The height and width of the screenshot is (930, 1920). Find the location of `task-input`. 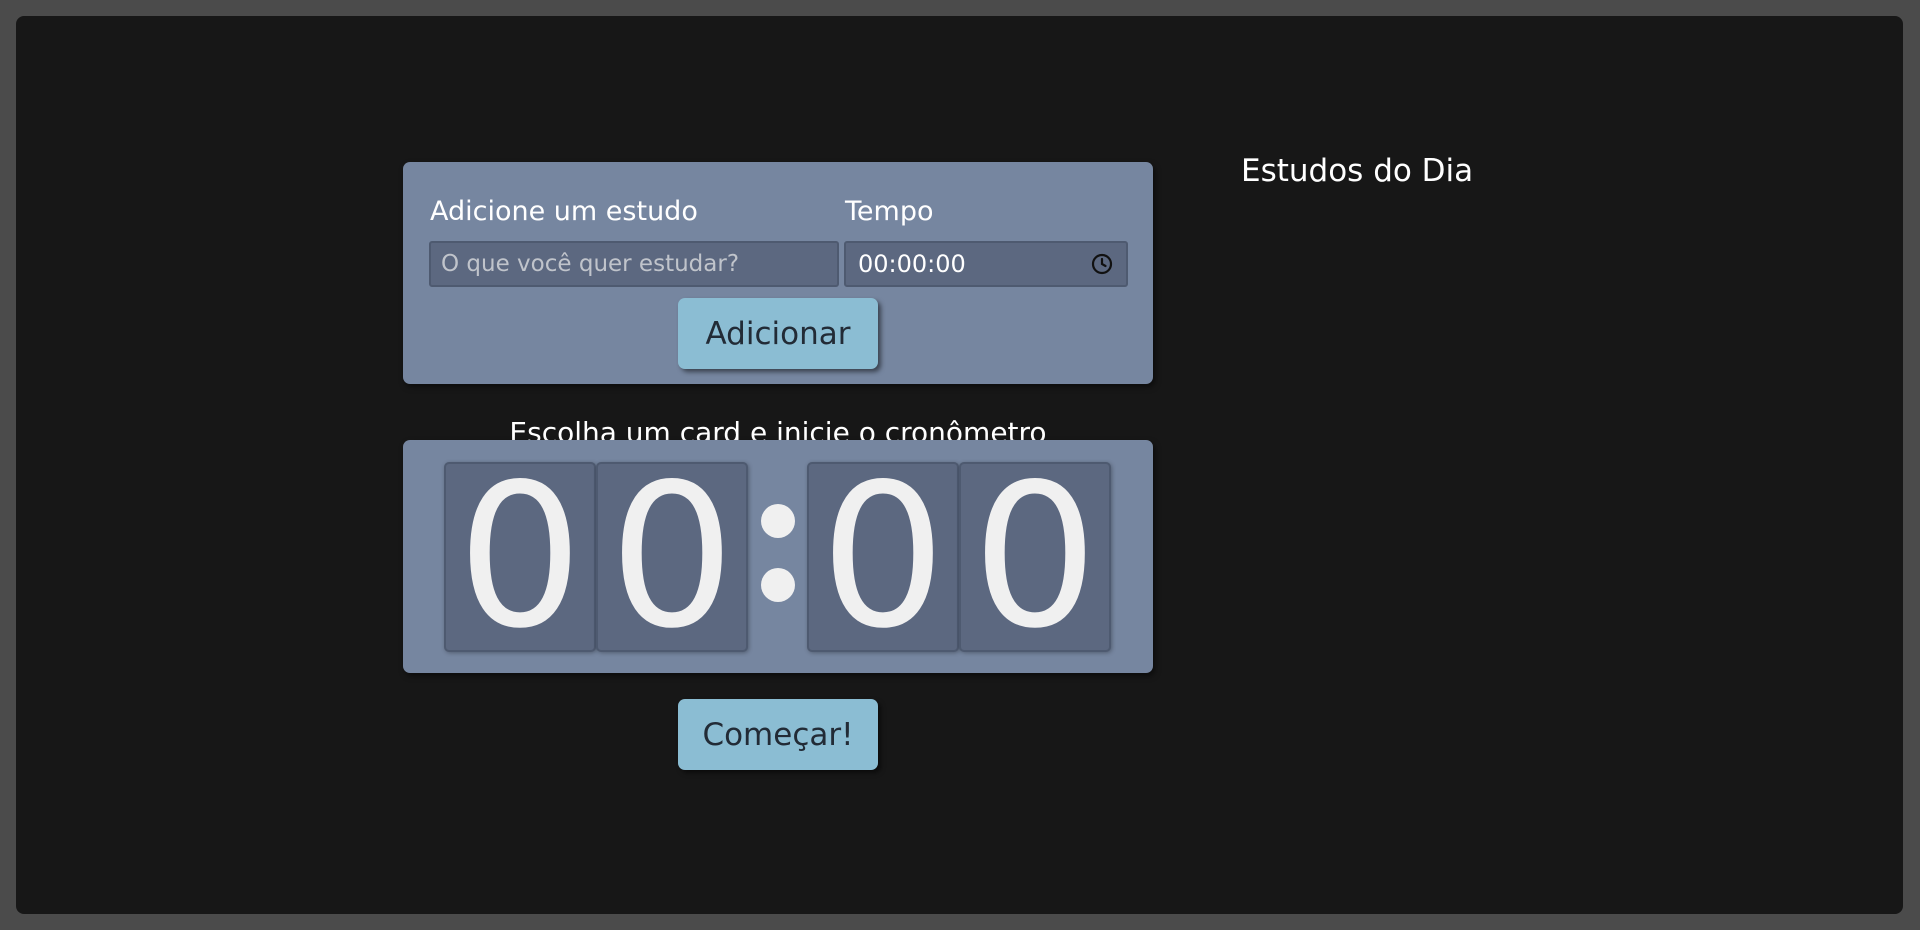

task-input is located at coordinates (634, 264).